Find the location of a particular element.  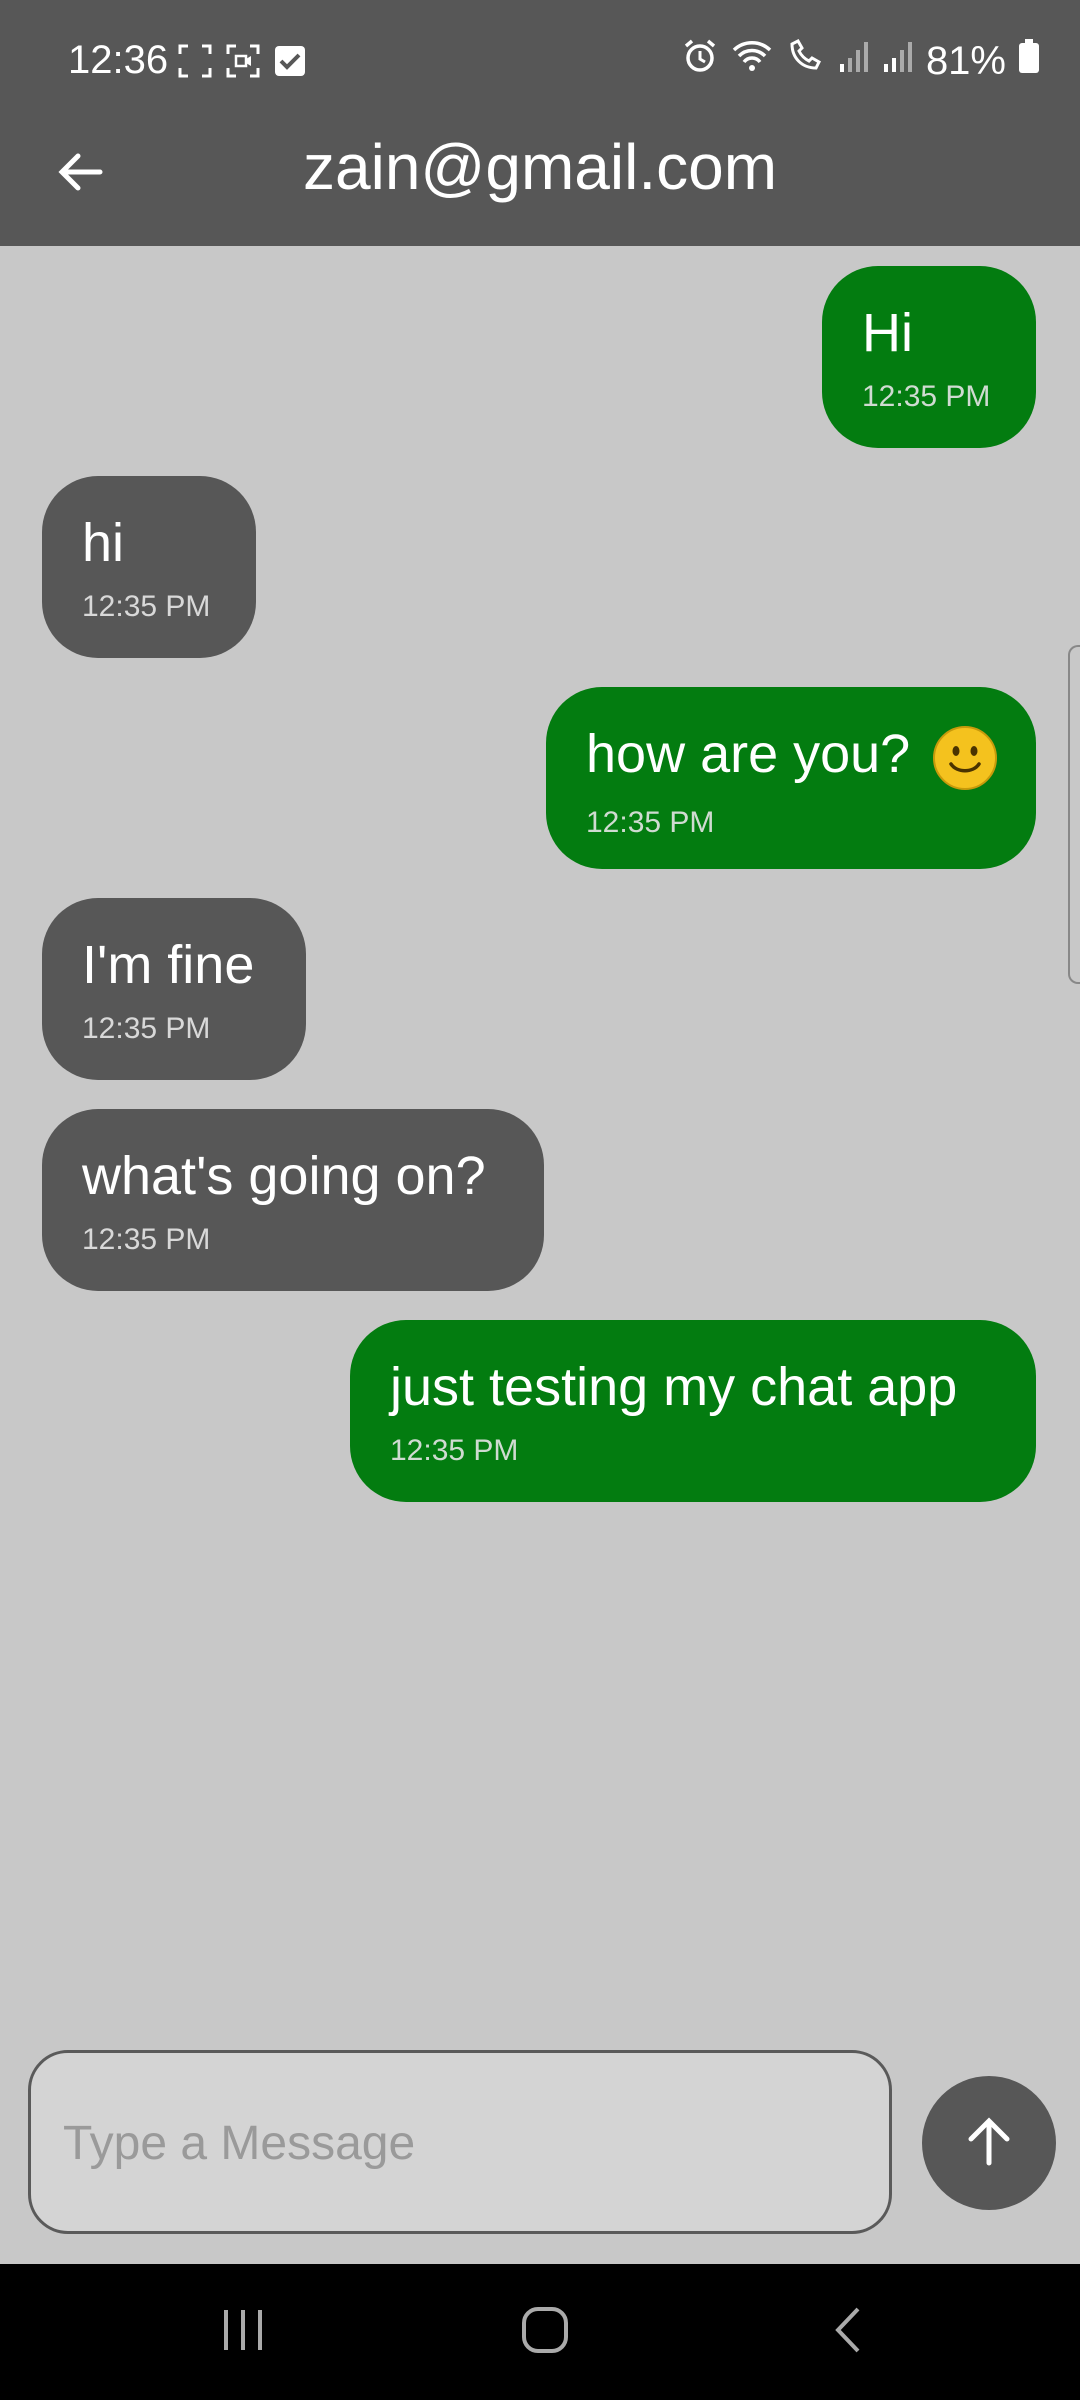

message-text: I'm fine is located at coordinates (168, 965).